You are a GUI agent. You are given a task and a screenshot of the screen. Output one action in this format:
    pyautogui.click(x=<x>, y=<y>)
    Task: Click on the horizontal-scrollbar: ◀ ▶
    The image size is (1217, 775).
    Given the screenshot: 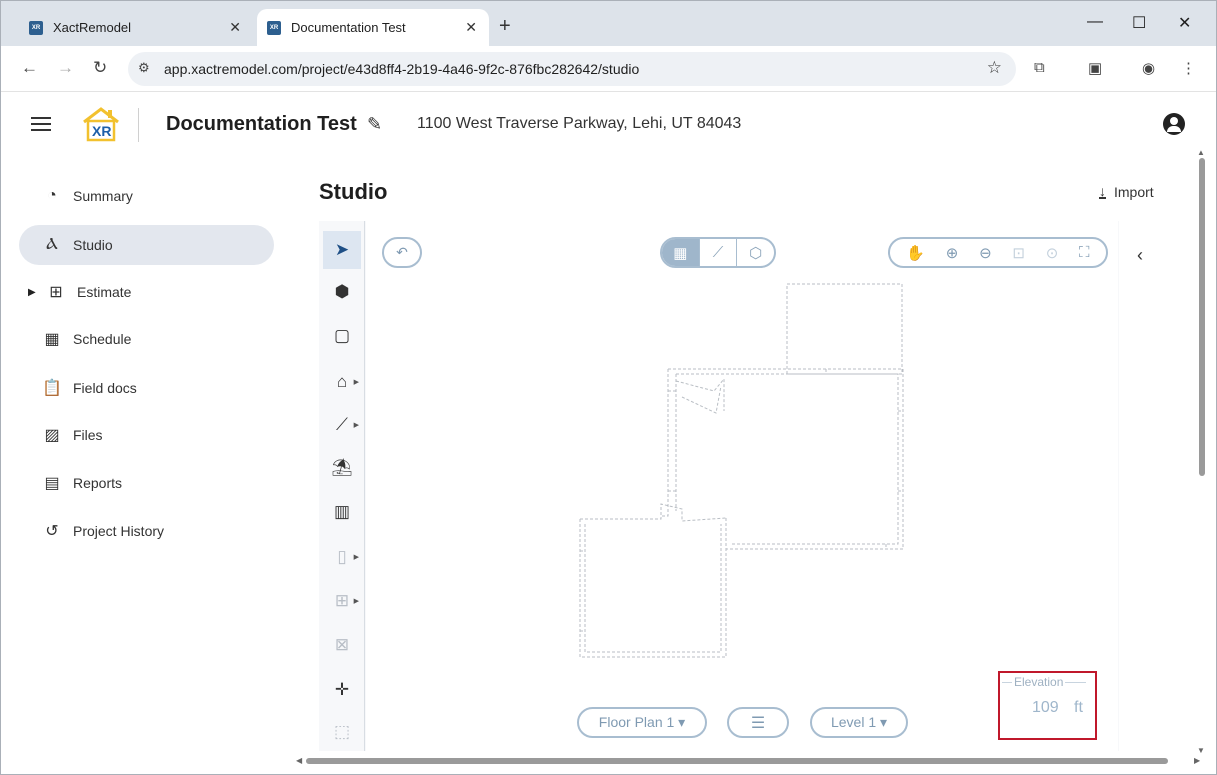 What is the action you would take?
    pyautogui.click(x=750, y=761)
    